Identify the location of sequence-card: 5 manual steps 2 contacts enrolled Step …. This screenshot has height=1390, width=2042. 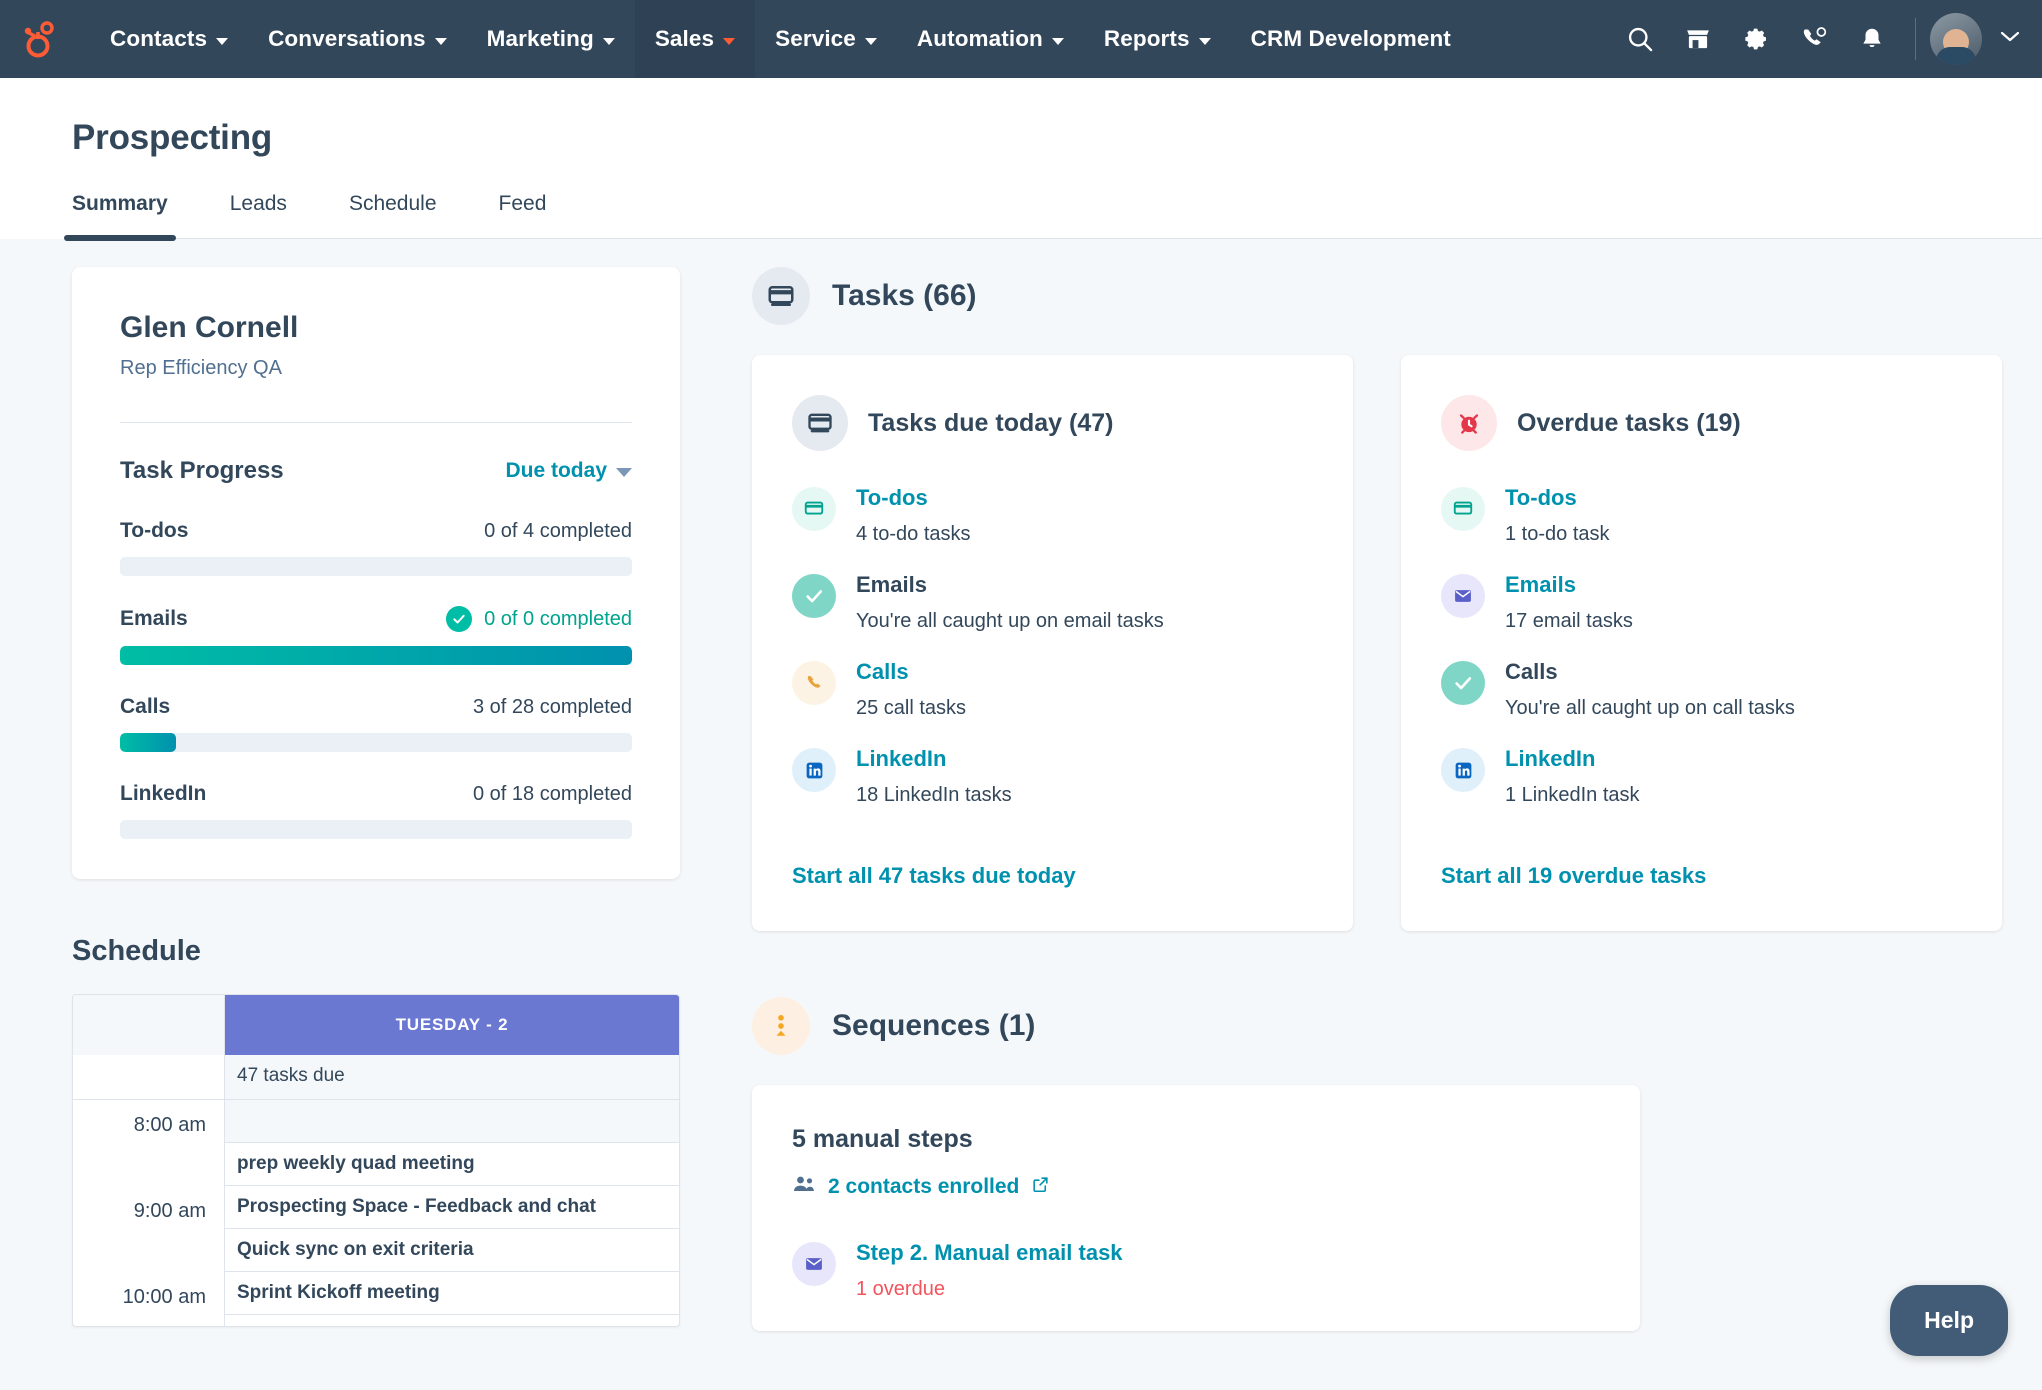
(1196, 1208).